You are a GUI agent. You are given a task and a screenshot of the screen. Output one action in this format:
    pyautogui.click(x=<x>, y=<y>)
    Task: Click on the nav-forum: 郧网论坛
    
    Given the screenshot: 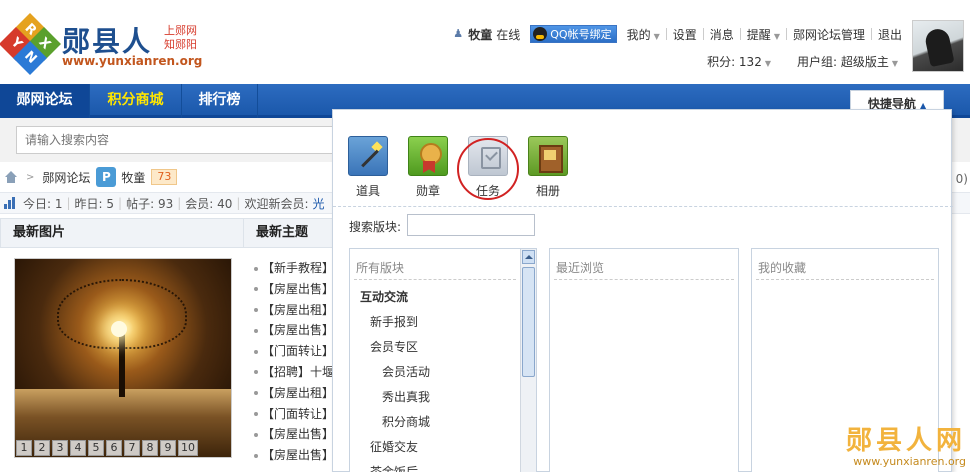 What is the action you would take?
    pyautogui.click(x=45, y=101)
    